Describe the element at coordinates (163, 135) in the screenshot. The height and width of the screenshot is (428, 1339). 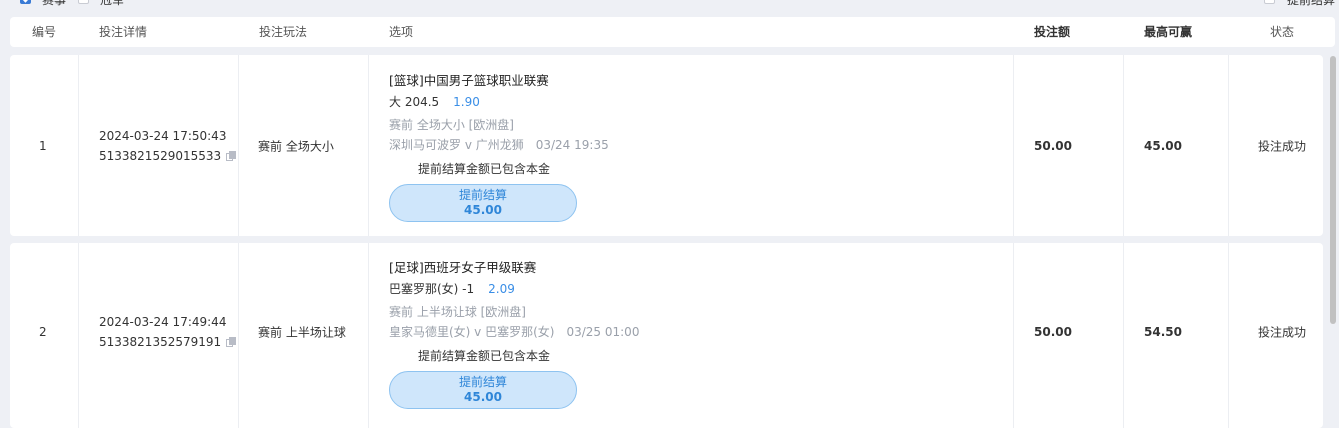
I see `bet-time: 2024-03-24 17:50:43` at that location.